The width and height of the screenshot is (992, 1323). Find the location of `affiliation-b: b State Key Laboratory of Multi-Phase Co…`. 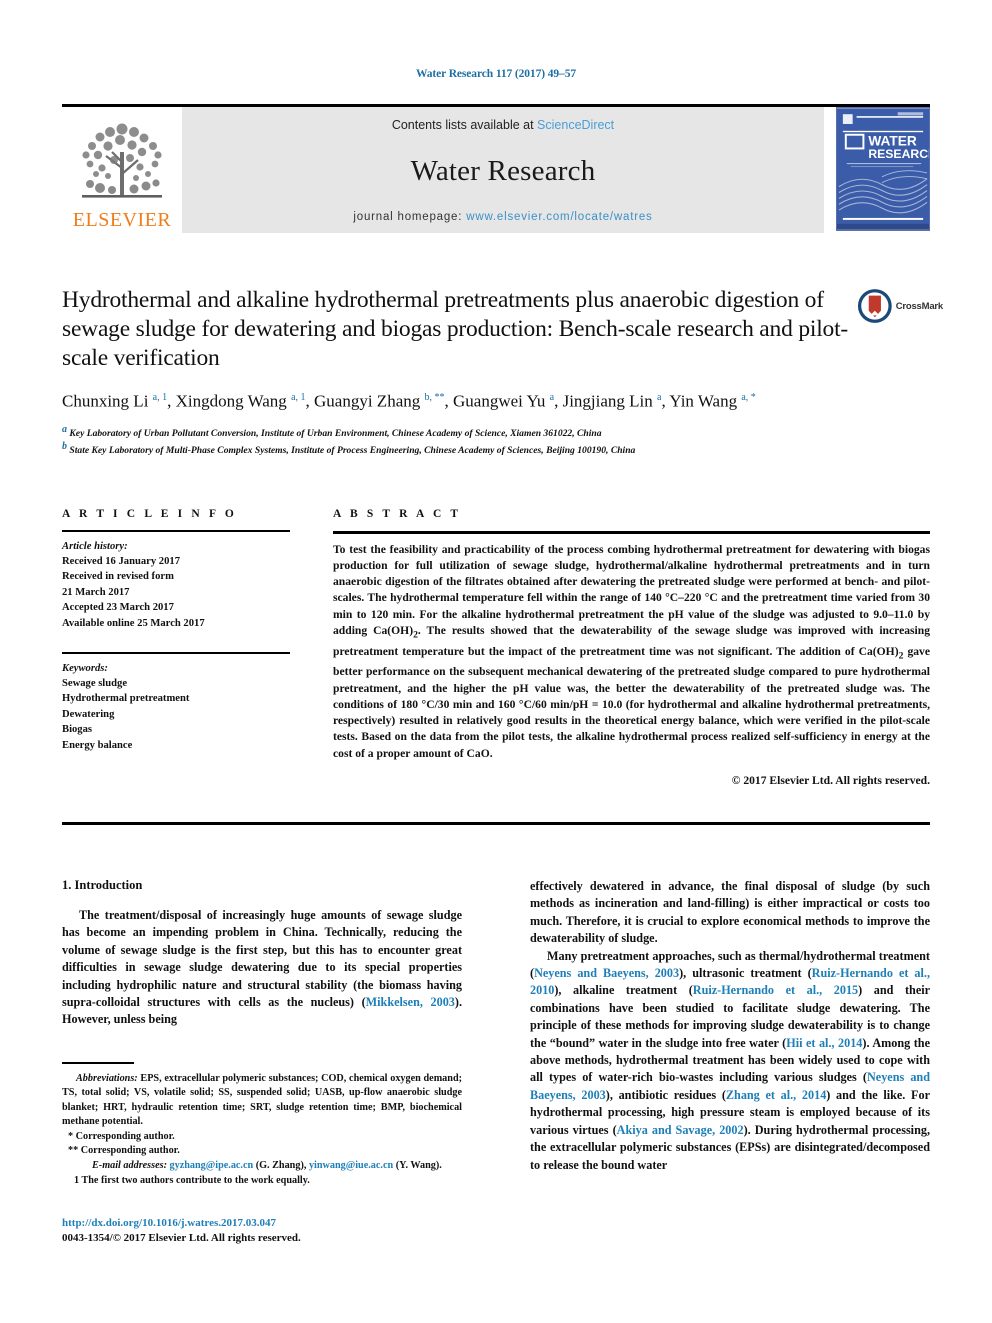

affiliation-b: b State Key Laboratory of Multi-Phase Co… is located at coordinates (349, 449).